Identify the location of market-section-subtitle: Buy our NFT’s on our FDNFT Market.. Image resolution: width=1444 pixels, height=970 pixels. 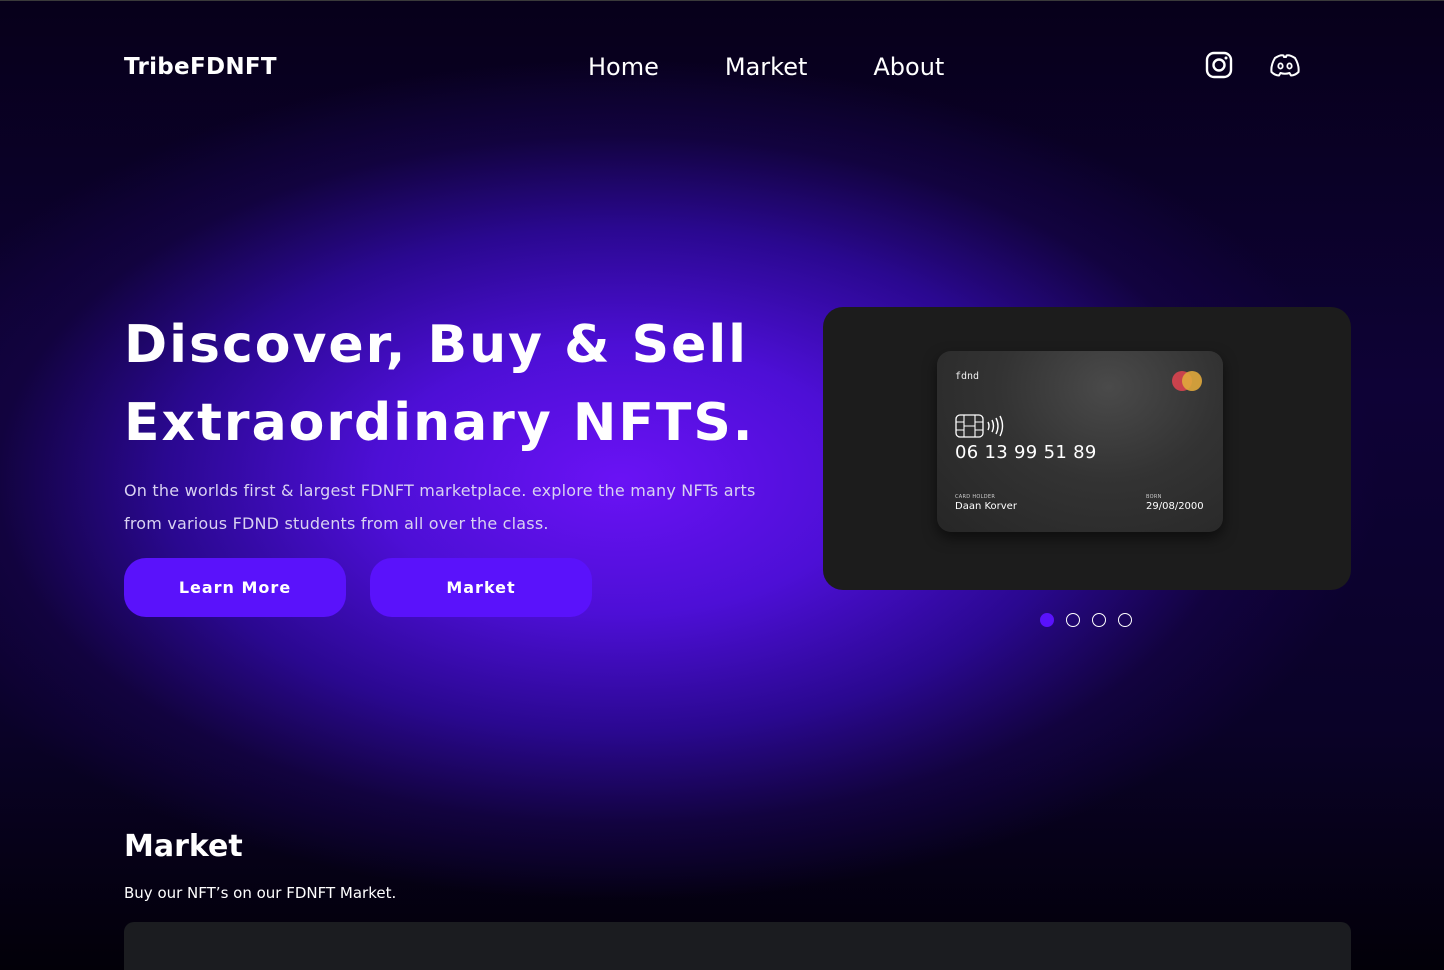
(260, 893).